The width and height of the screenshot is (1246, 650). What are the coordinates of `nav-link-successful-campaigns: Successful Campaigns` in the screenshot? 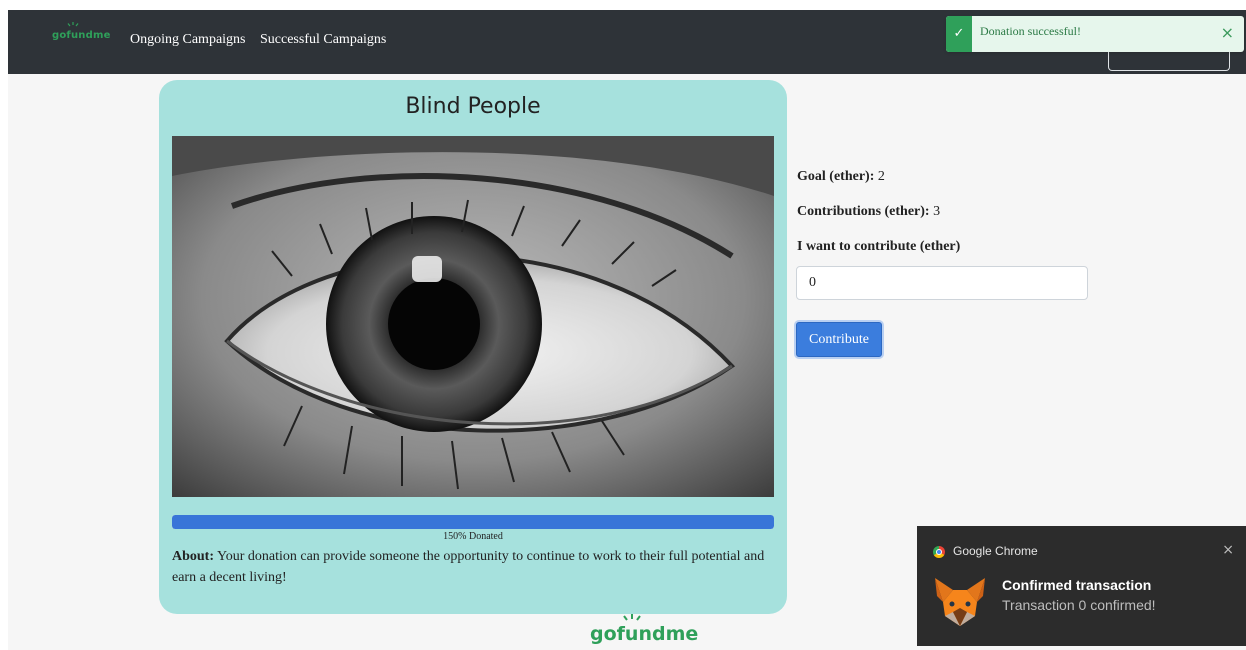 It's located at (323, 40).